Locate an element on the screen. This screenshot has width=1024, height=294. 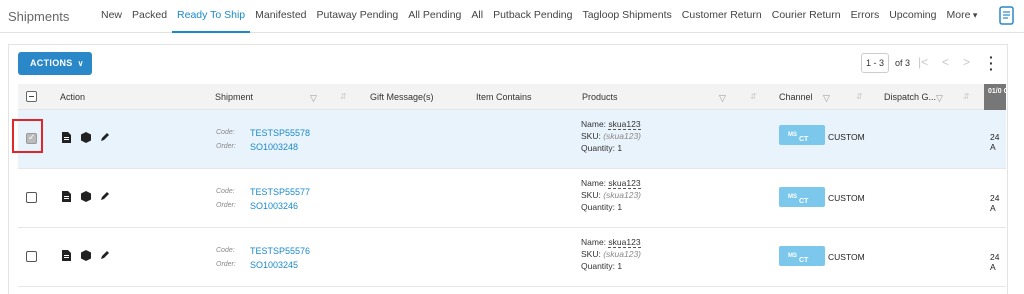
tab-more-dropdown: More is located at coordinates (961, 16).